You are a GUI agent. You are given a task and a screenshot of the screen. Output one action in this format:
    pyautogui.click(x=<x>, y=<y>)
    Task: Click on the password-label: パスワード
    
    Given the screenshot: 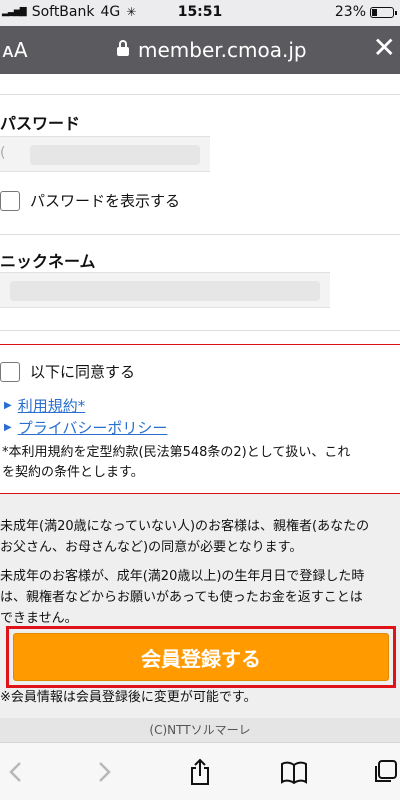 What is the action you would take?
    pyautogui.click(x=40, y=123)
    